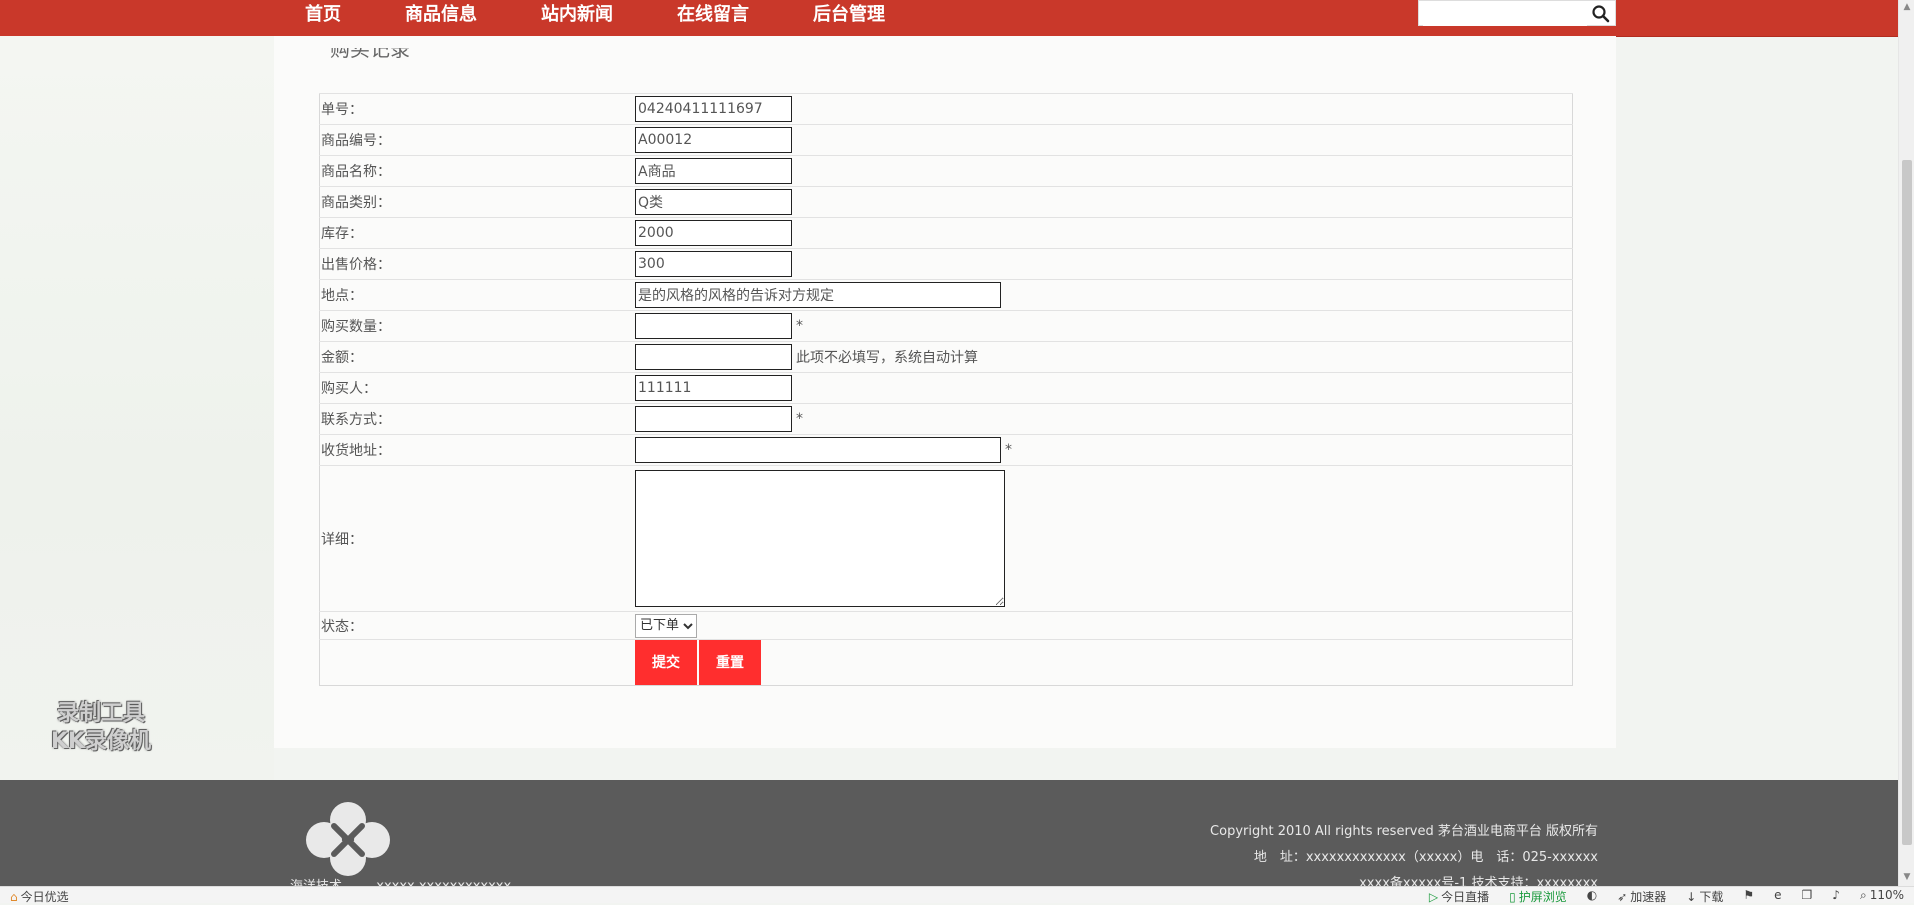  I want to click on search-box, so click(1517, 13).